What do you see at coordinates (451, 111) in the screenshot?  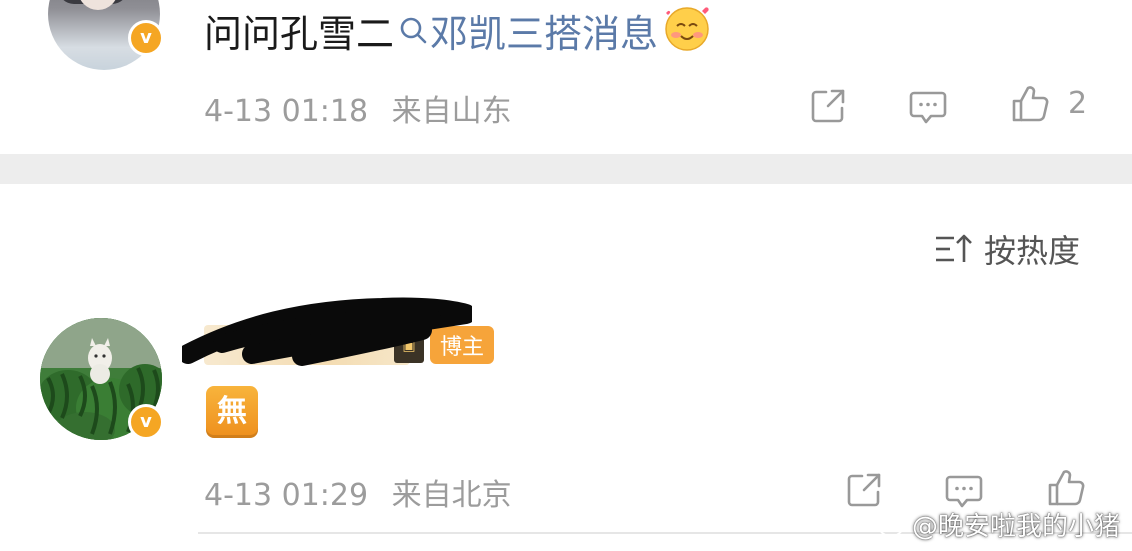 I see `comment-location: 来自山东` at bounding box center [451, 111].